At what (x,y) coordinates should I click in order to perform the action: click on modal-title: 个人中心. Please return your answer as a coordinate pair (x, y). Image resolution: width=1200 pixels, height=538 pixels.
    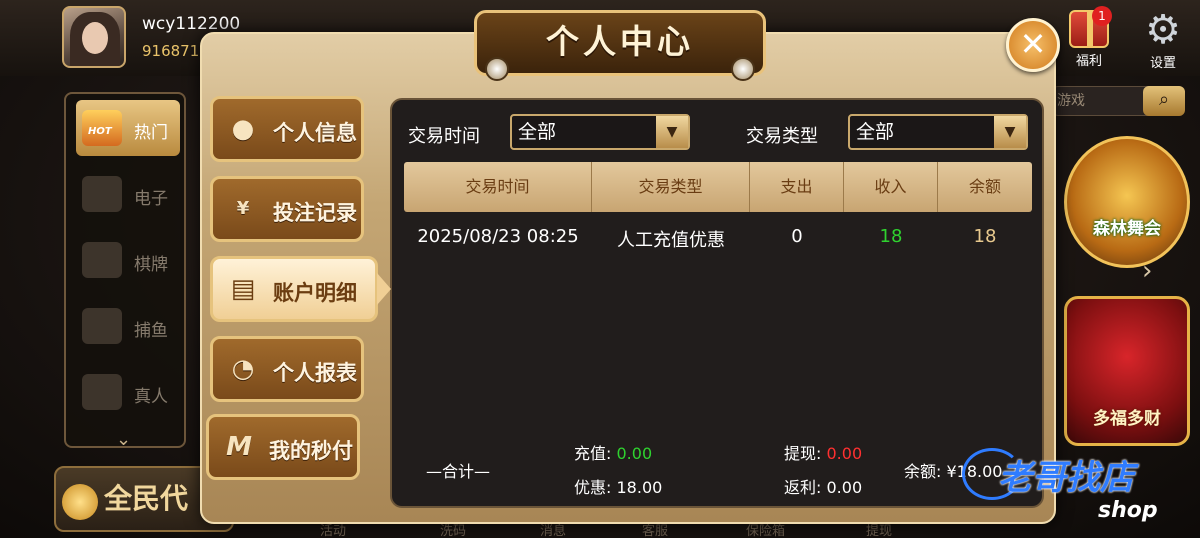
    Looking at the image, I should click on (620, 45).